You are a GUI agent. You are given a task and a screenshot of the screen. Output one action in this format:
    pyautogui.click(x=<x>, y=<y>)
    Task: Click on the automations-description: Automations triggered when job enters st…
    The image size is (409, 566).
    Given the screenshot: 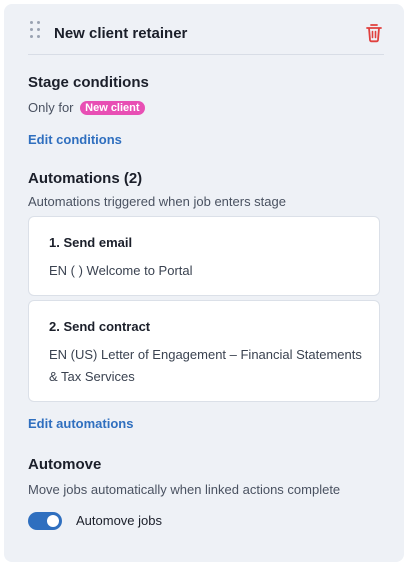 What is the action you would take?
    pyautogui.click(x=157, y=201)
    